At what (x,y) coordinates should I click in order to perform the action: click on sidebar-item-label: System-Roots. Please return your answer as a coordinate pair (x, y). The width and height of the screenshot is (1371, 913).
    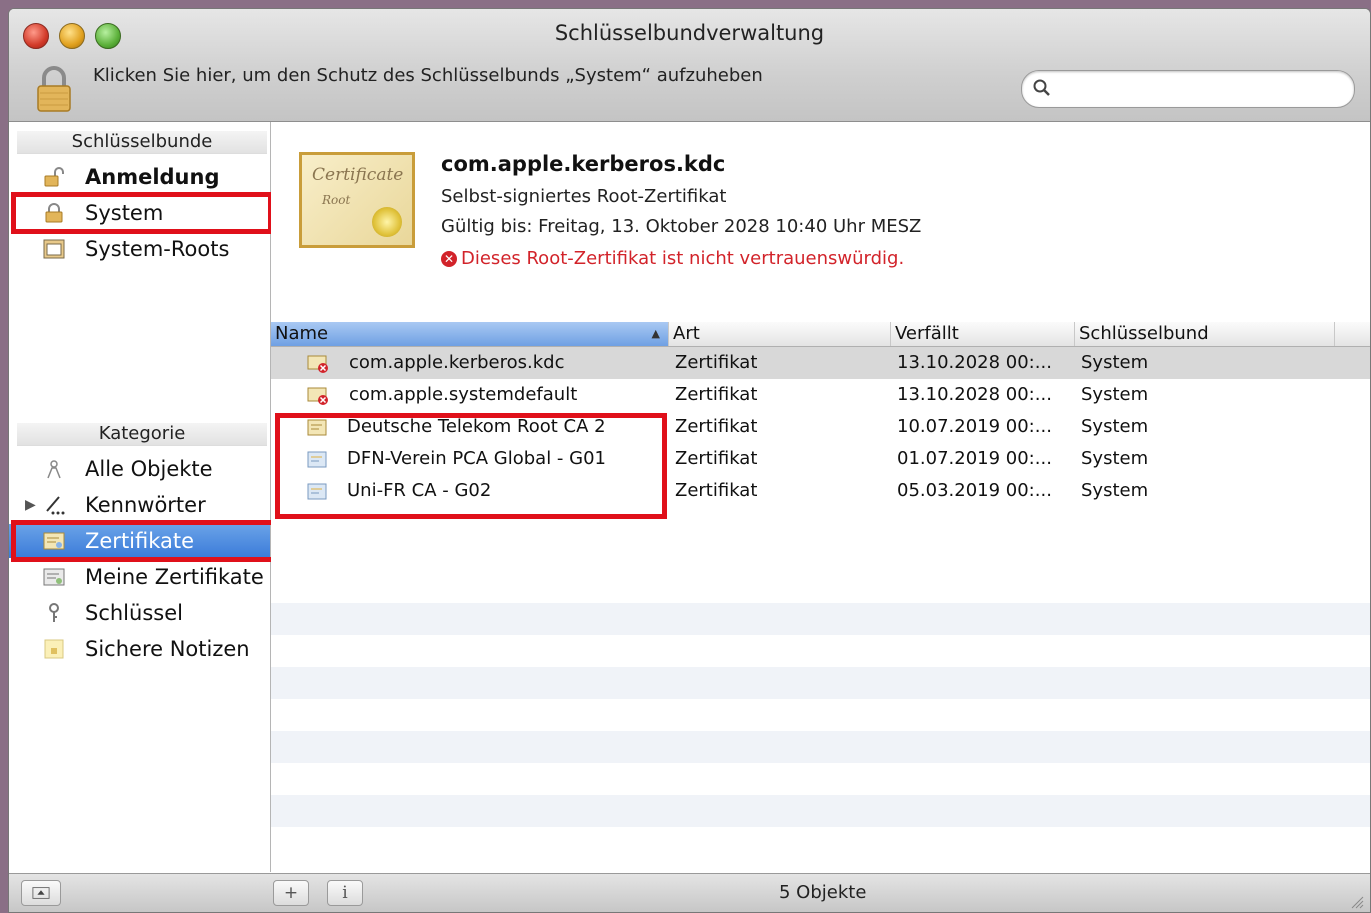
    Looking at the image, I should click on (157, 249).